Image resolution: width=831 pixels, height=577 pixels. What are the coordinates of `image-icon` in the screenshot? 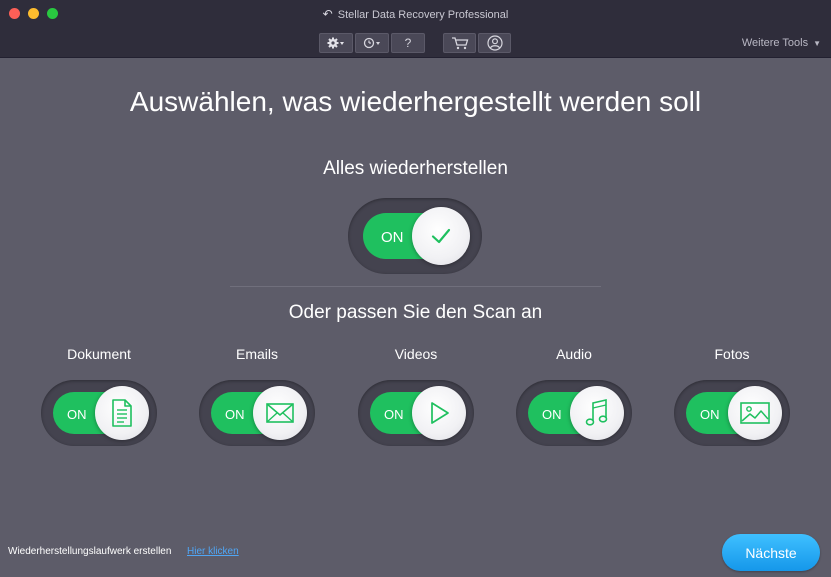 It's located at (755, 413).